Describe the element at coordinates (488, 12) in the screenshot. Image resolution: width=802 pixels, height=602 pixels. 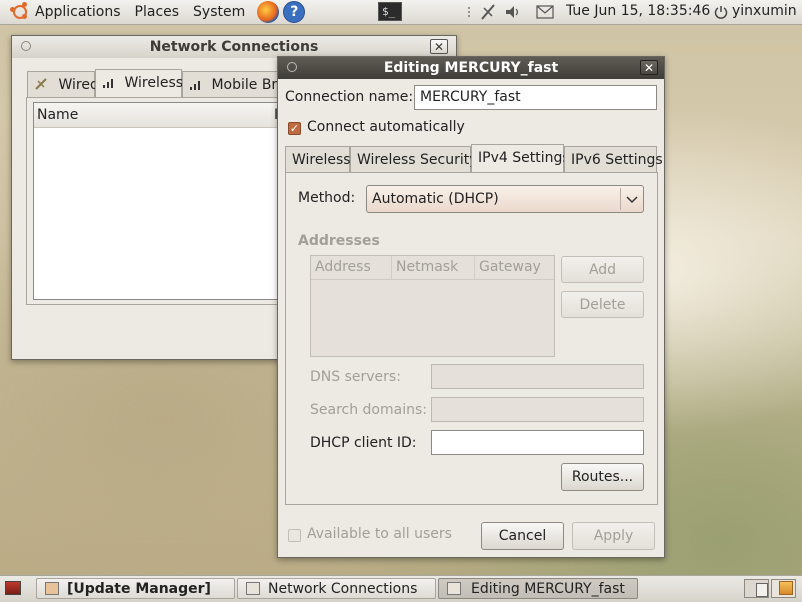
I see `network-disconnected-icon` at that location.